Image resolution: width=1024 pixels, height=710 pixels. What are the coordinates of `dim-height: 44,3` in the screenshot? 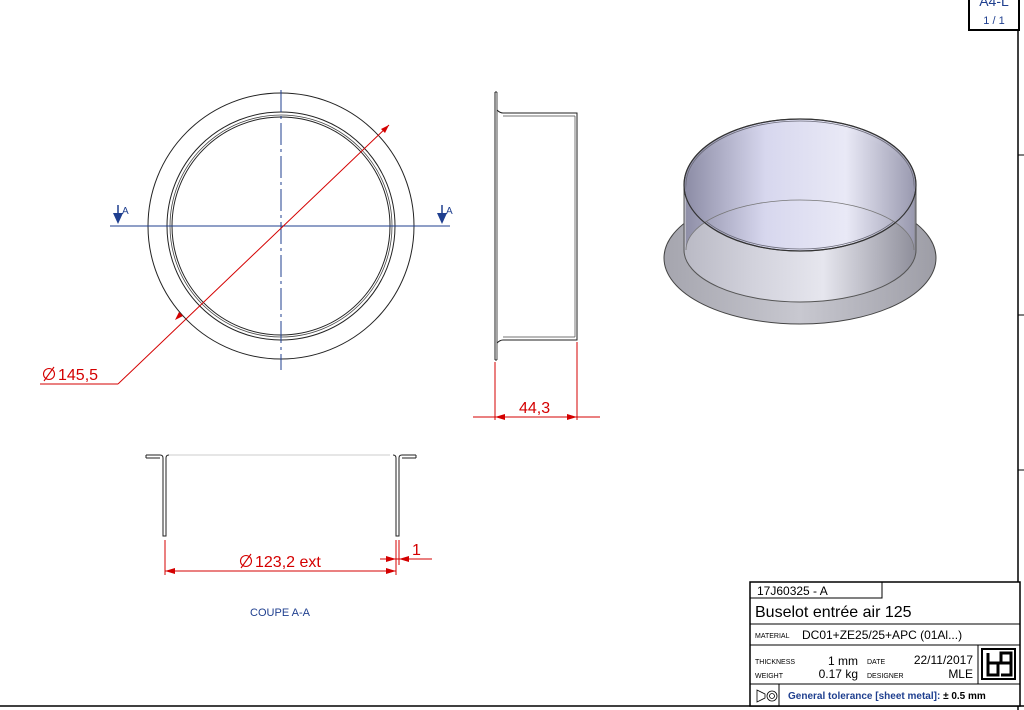 It's located at (534, 408).